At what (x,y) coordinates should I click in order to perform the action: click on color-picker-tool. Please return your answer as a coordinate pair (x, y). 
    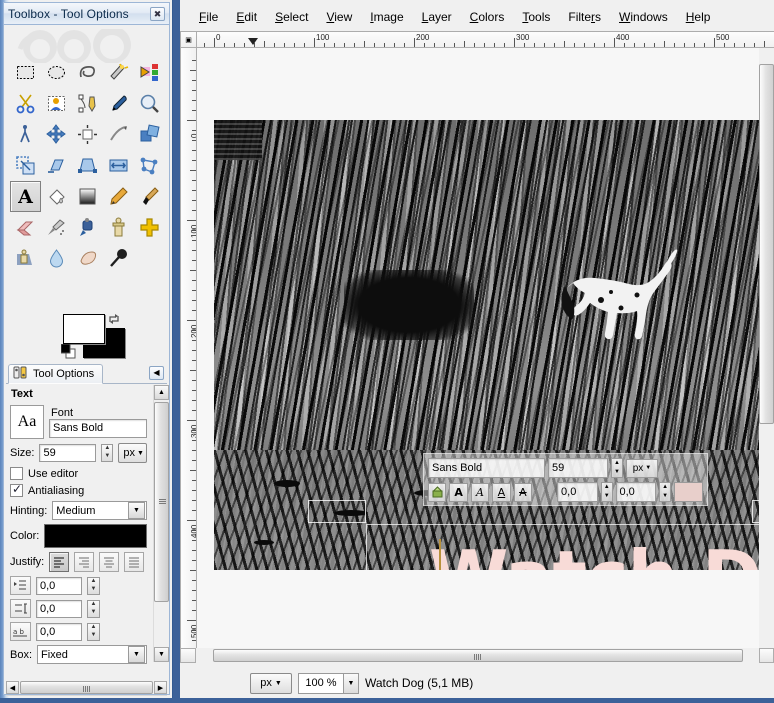
    Looking at the image, I should click on (118, 103).